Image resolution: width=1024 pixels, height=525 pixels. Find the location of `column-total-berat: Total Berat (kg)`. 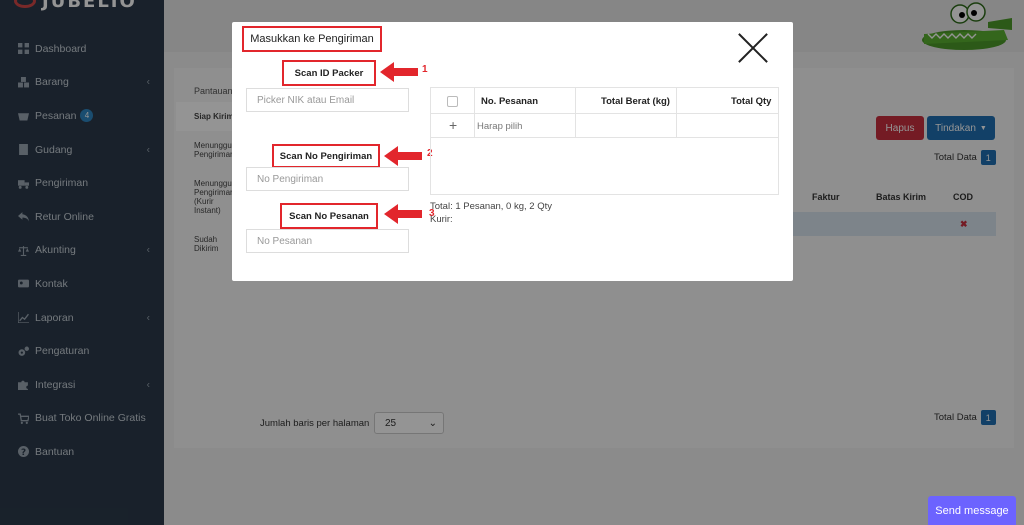

column-total-berat: Total Berat (kg) is located at coordinates (635, 101).